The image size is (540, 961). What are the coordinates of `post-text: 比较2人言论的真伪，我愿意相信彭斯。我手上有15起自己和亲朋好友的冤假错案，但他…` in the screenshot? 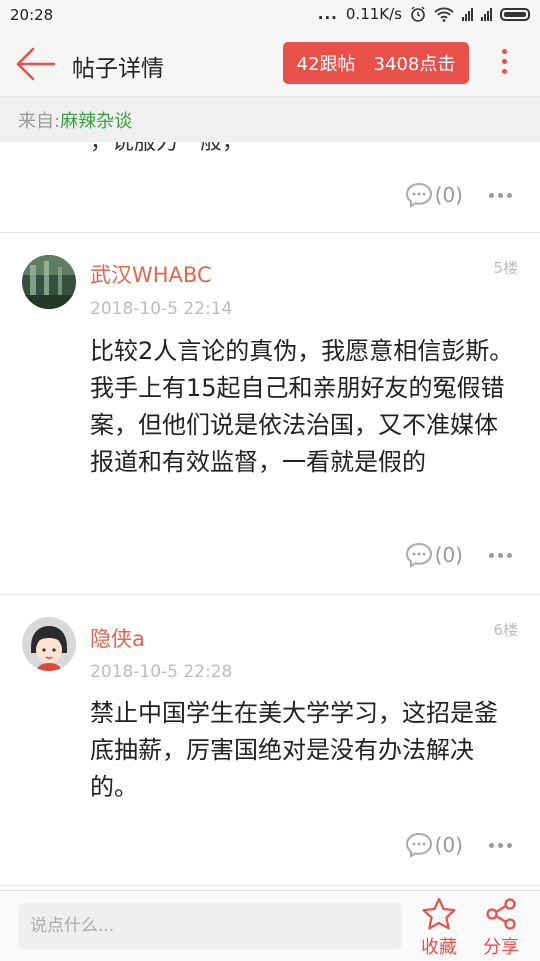 It's located at (302, 406).